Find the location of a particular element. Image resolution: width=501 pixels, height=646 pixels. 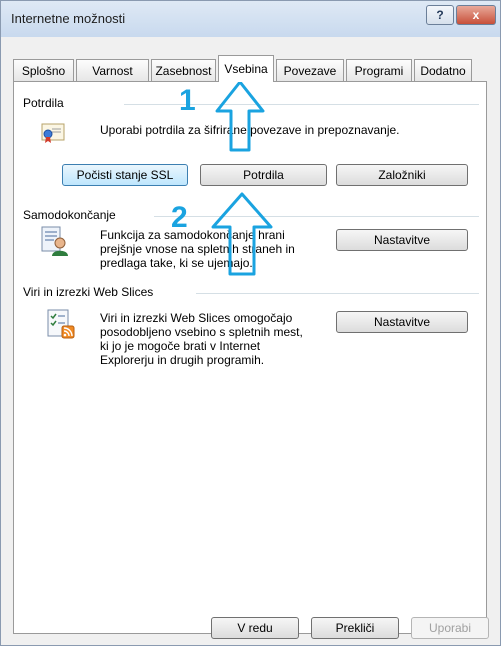

certificates-heading: Potrdila is located at coordinates (43, 103).